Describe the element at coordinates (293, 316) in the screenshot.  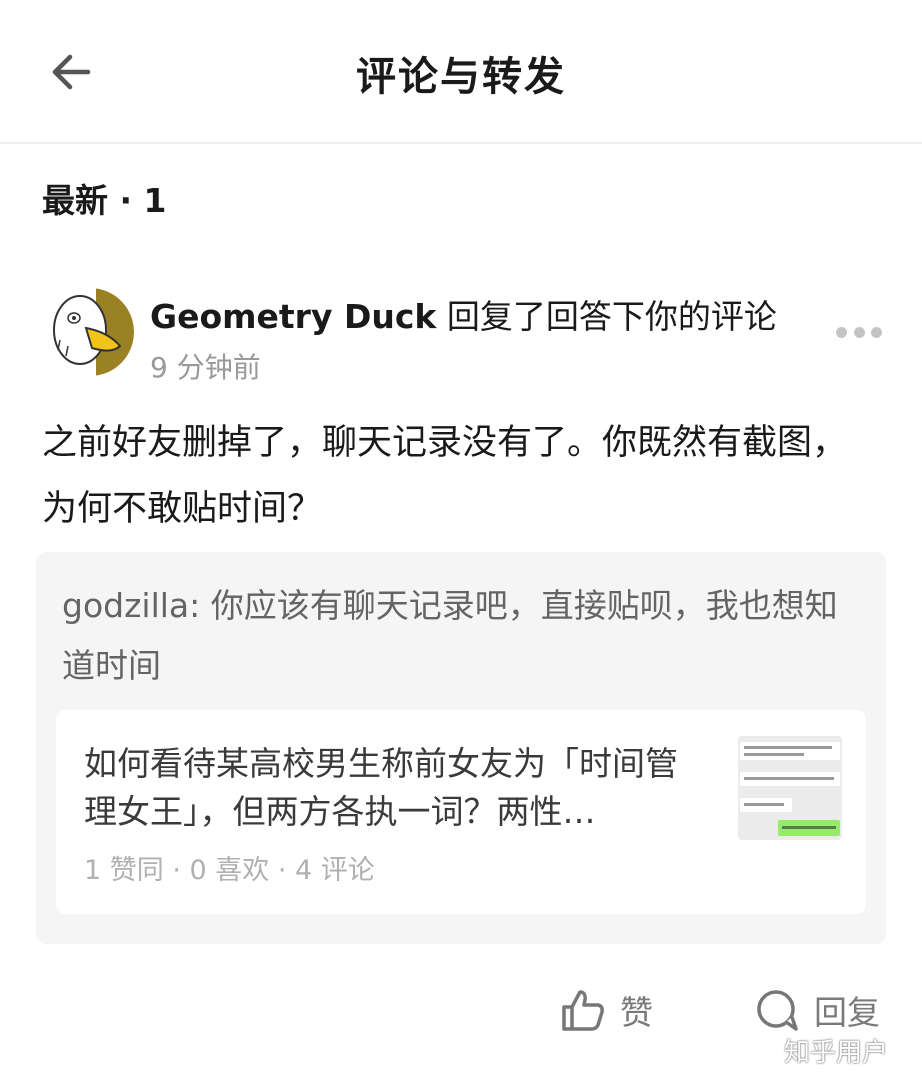
I see `author-name: Geometry Duck` at that location.